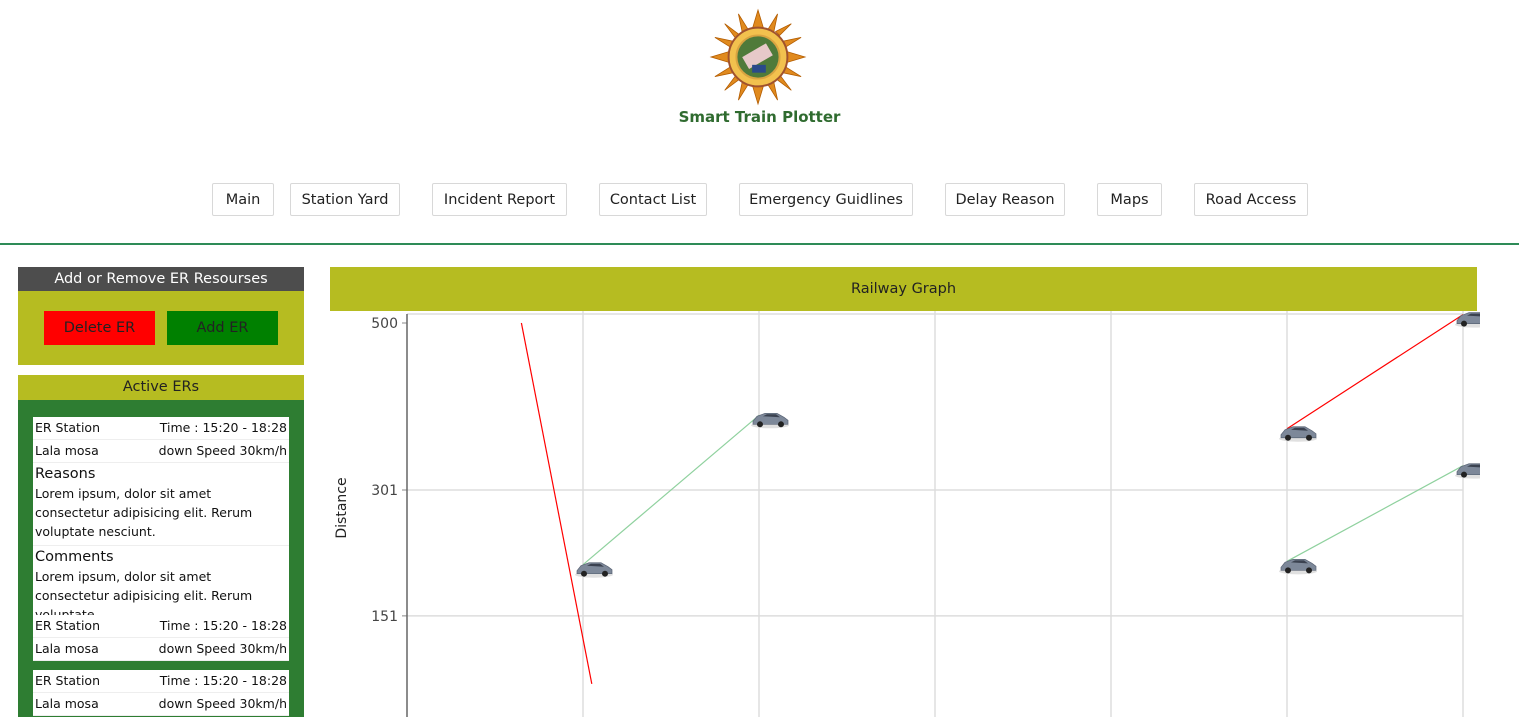  What do you see at coordinates (384, 617) in the screenshot?
I see `y-tick-label: 151` at bounding box center [384, 617].